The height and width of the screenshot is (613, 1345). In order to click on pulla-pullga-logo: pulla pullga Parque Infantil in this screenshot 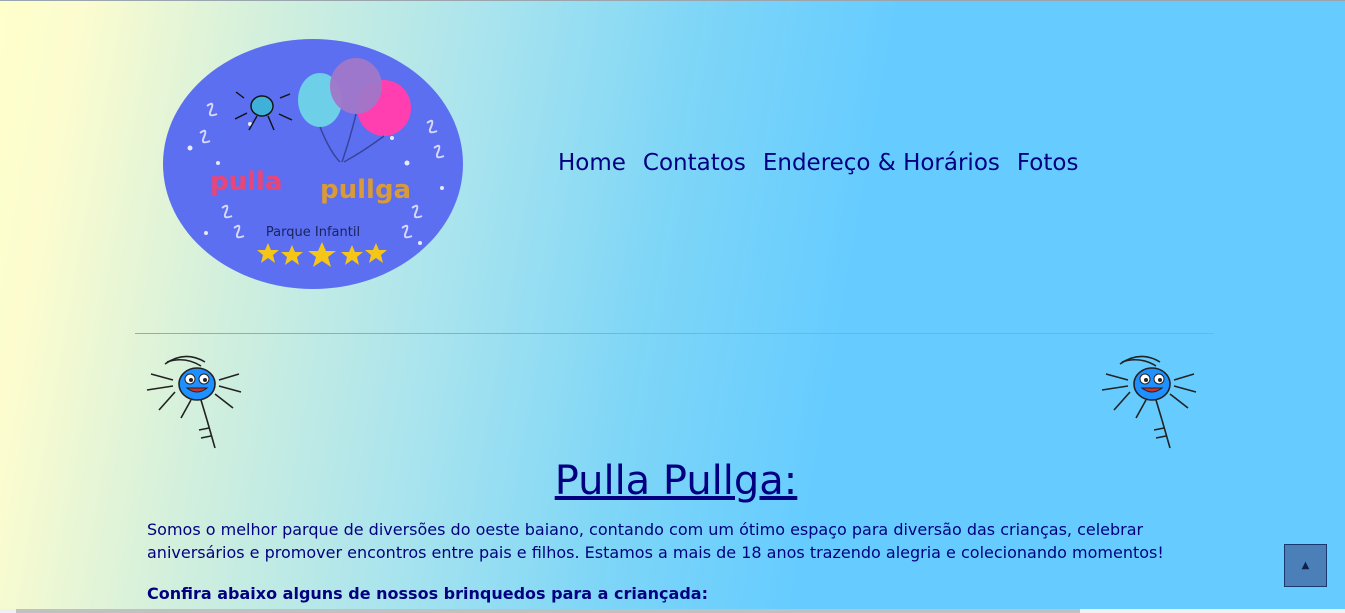, I will do `click(313, 164)`.